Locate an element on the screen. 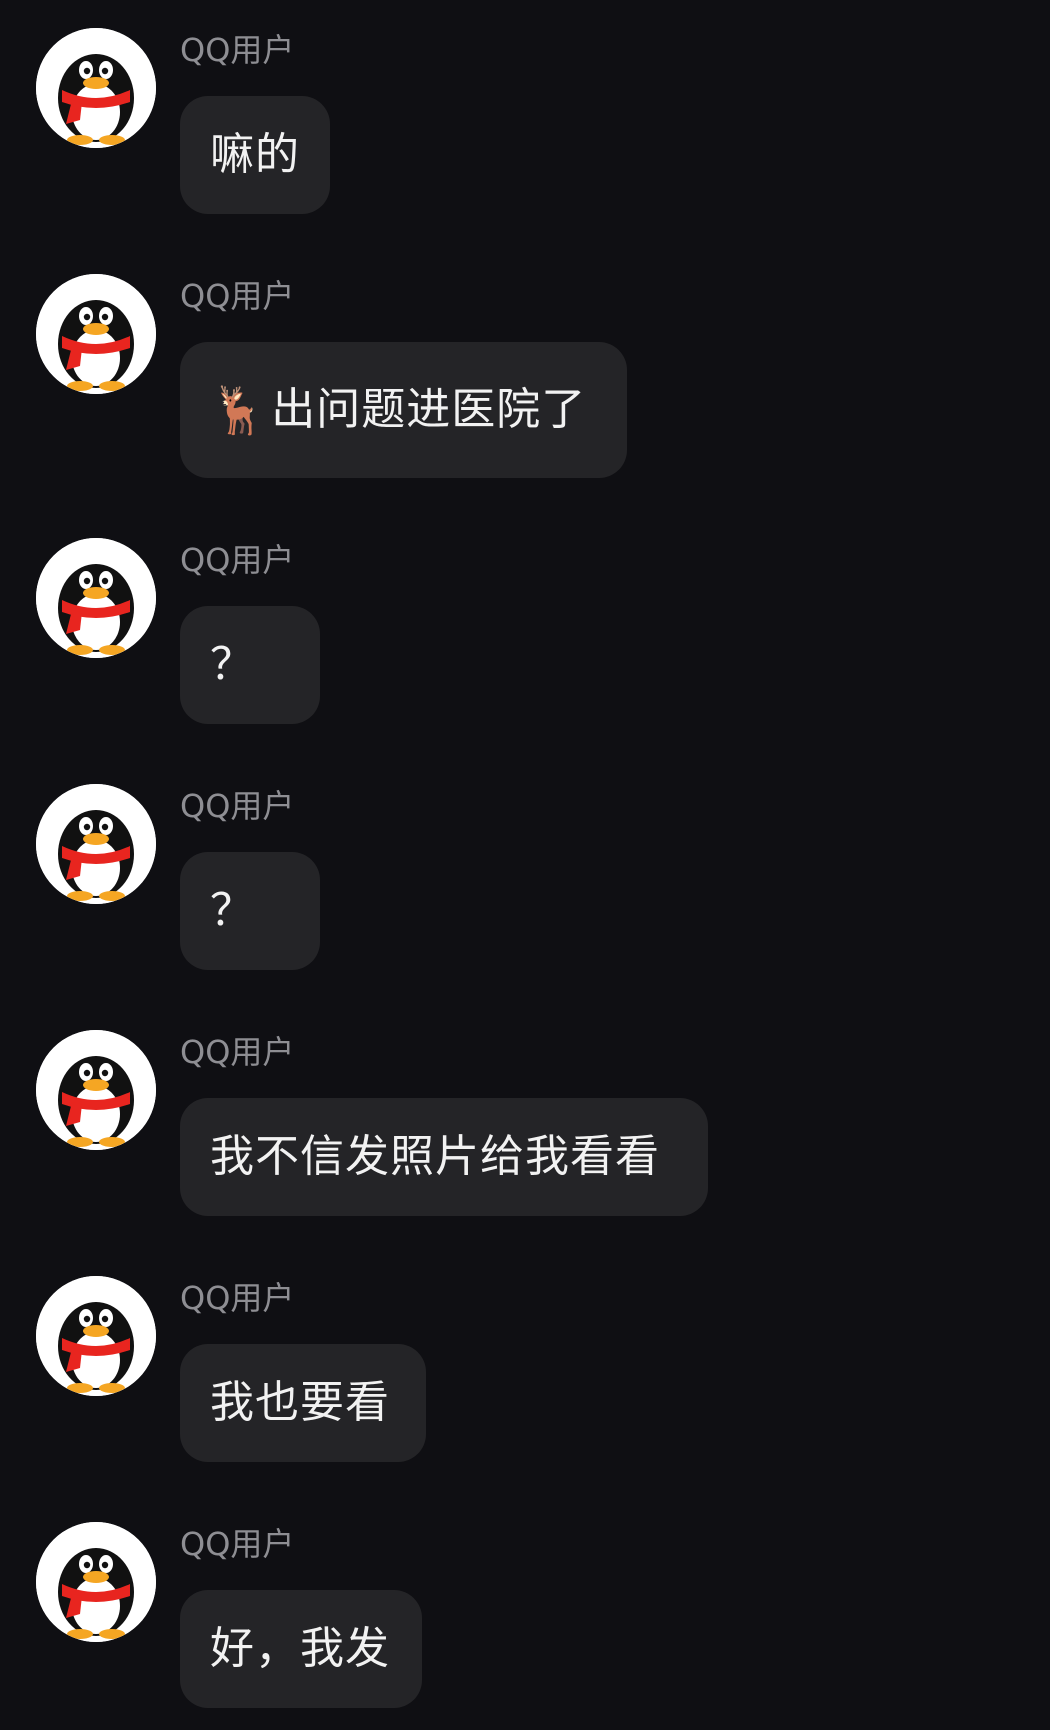 Image resolution: width=1050 pixels, height=1730 pixels. message-text: 好，我发 is located at coordinates (300, 1648).